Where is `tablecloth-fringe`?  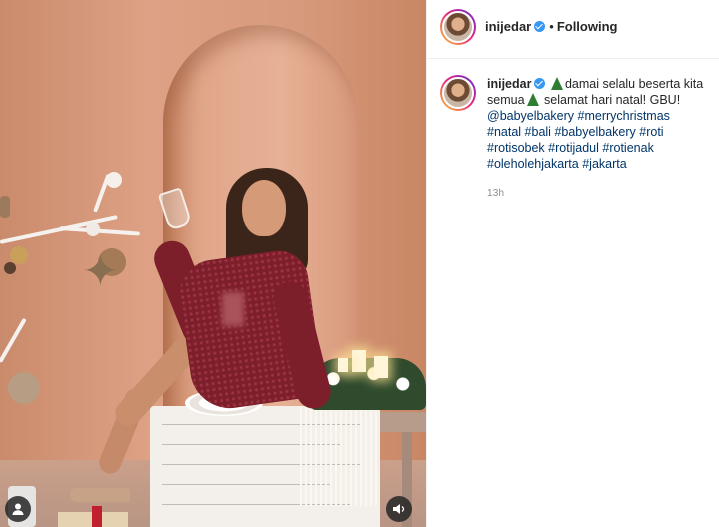
tablecloth-fringe is located at coordinates (340, 456).